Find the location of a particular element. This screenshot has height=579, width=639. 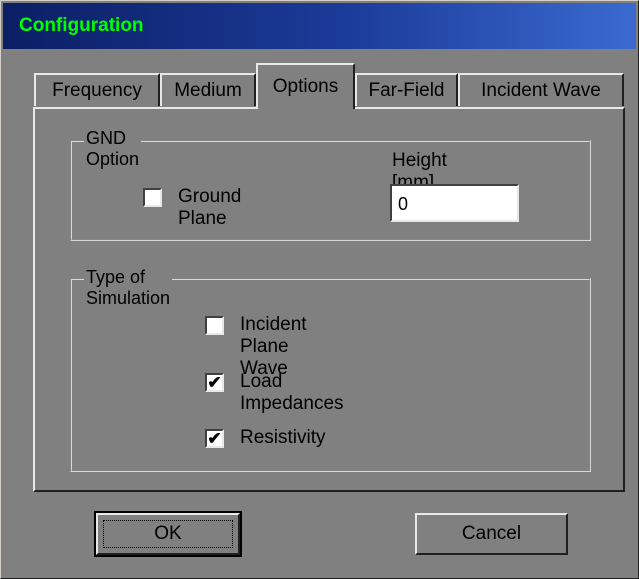

cancel-button: Cancel is located at coordinates (491, 534).